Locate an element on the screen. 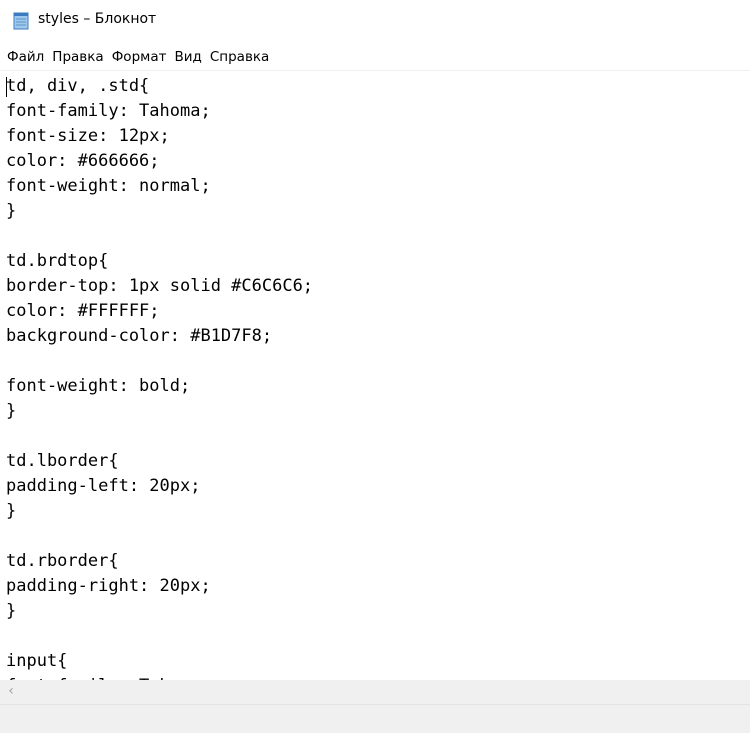 The width and height of the screenshot is (750, 733). chevron-left-icon: ‹ is located at coordinates (11, 691).